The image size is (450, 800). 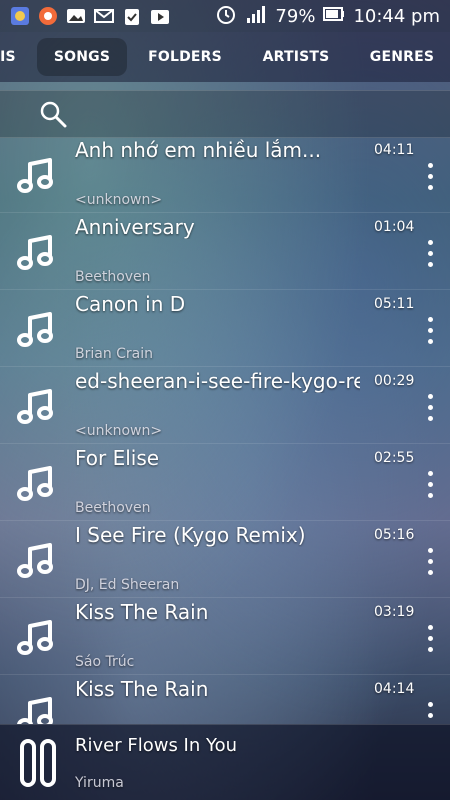 I want to click on song-duration: 02:55, so click(x=394, y=458).